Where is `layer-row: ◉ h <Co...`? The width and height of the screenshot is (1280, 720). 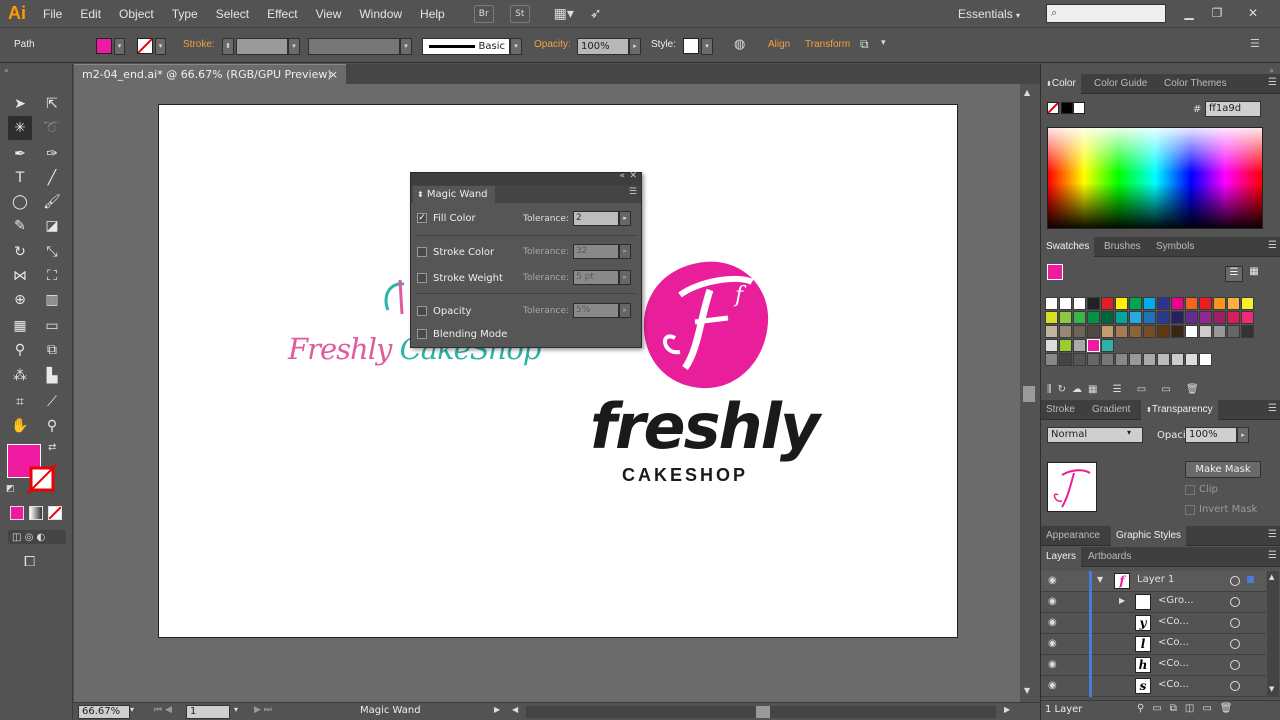
layer-row: ◉ h <Co... is located at coordinates (1153, 665).